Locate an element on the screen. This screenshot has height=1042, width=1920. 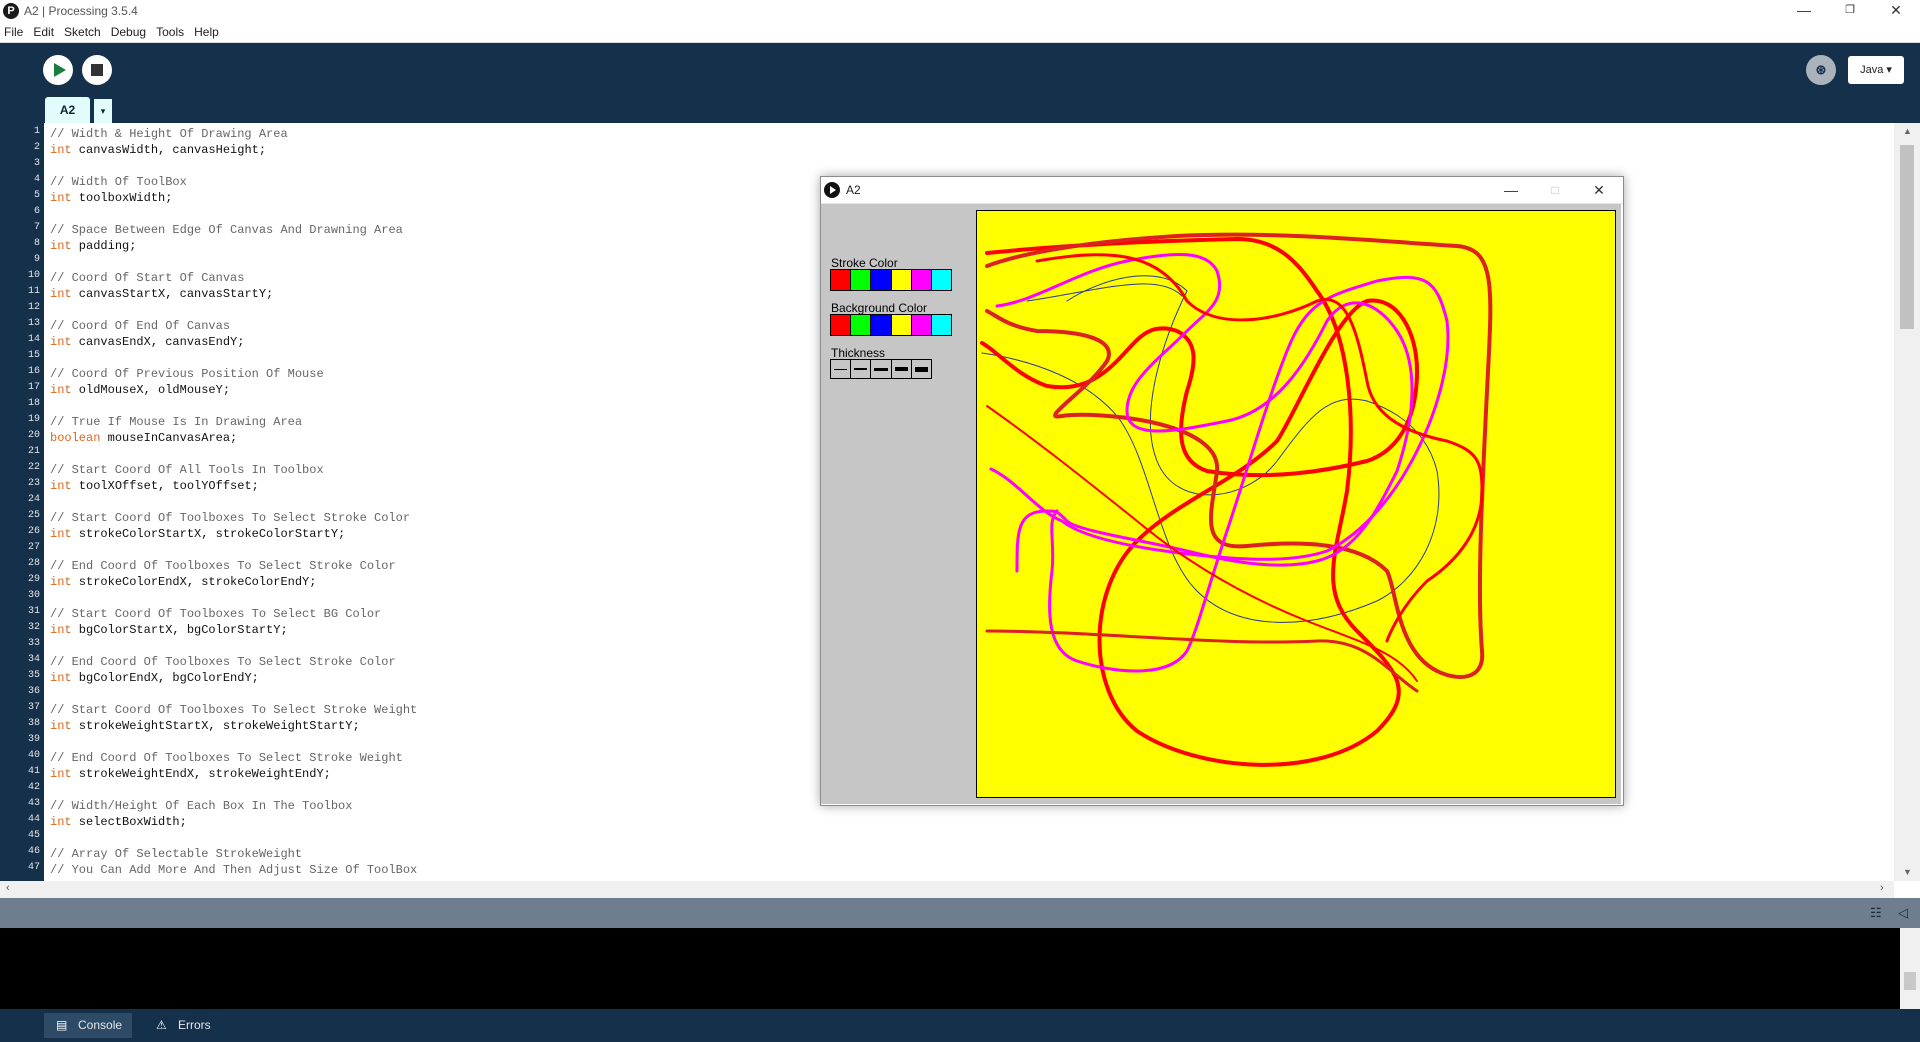
sketch-close-icon: ✕ is located at coordinates (1599, 190).